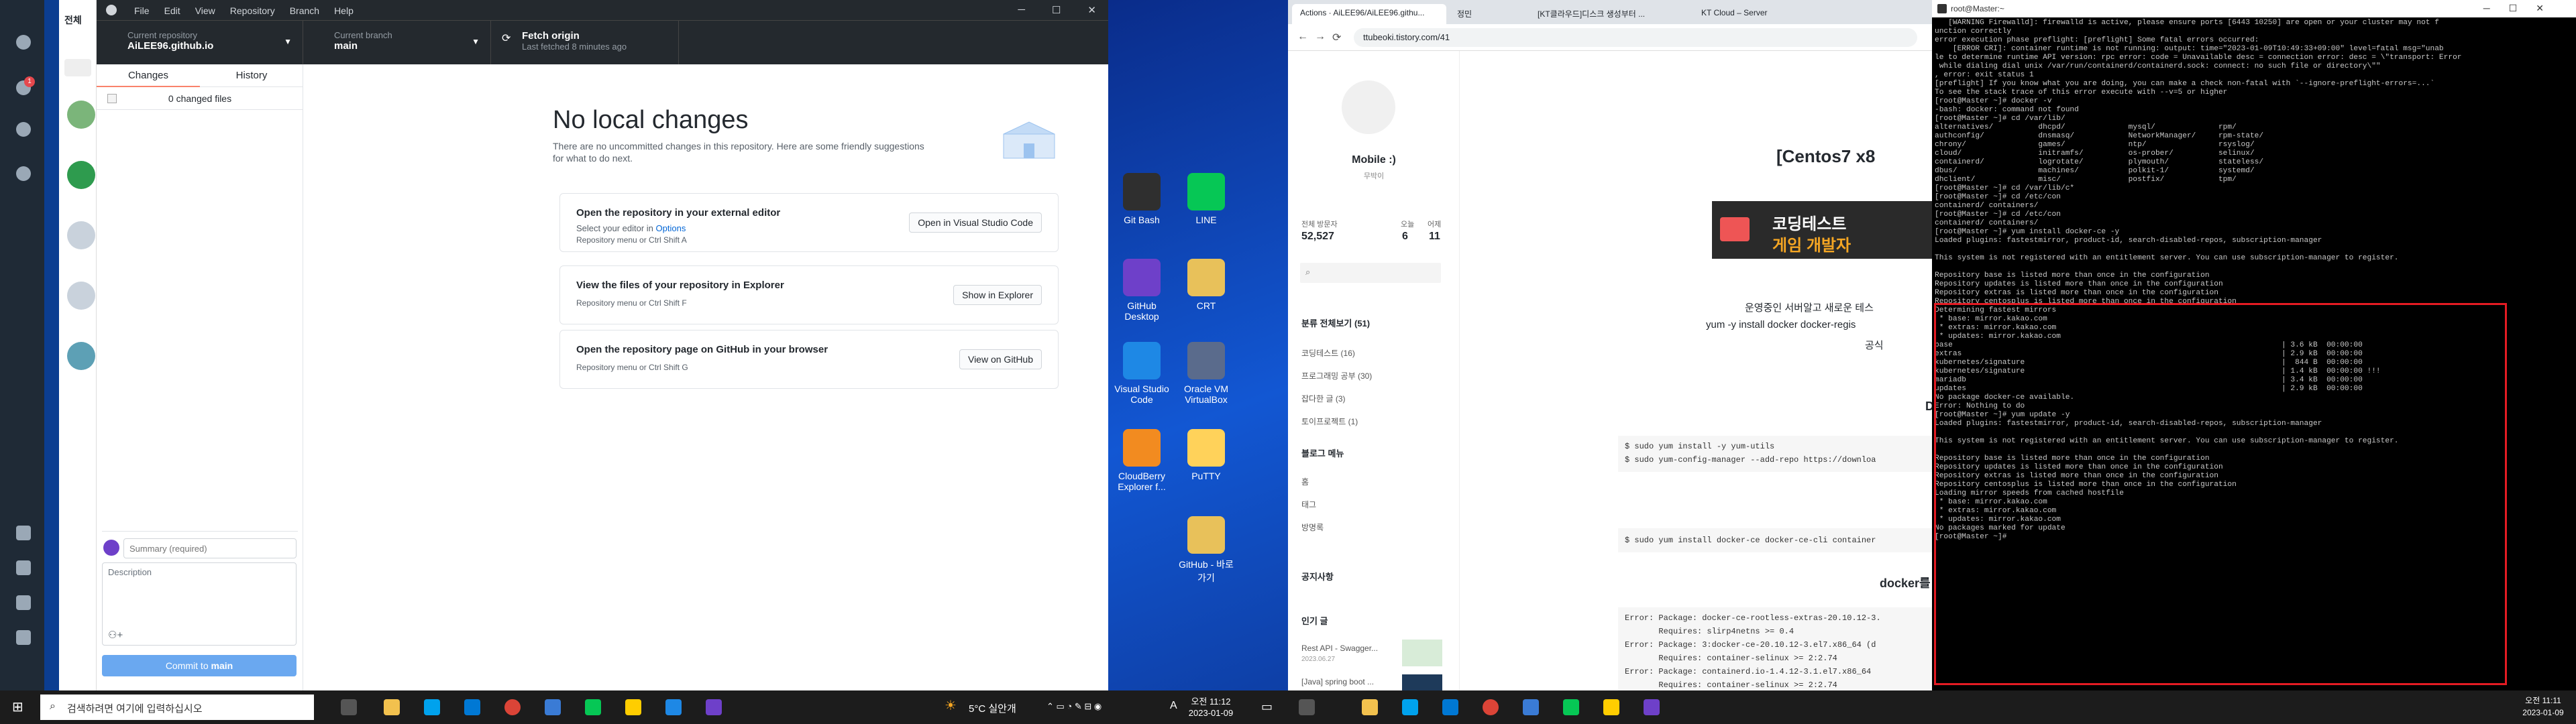  Describe the element at coordinates (997, 295) in the screenshot. I see `show-in-explorer-button: Show in Explorer` at that location.